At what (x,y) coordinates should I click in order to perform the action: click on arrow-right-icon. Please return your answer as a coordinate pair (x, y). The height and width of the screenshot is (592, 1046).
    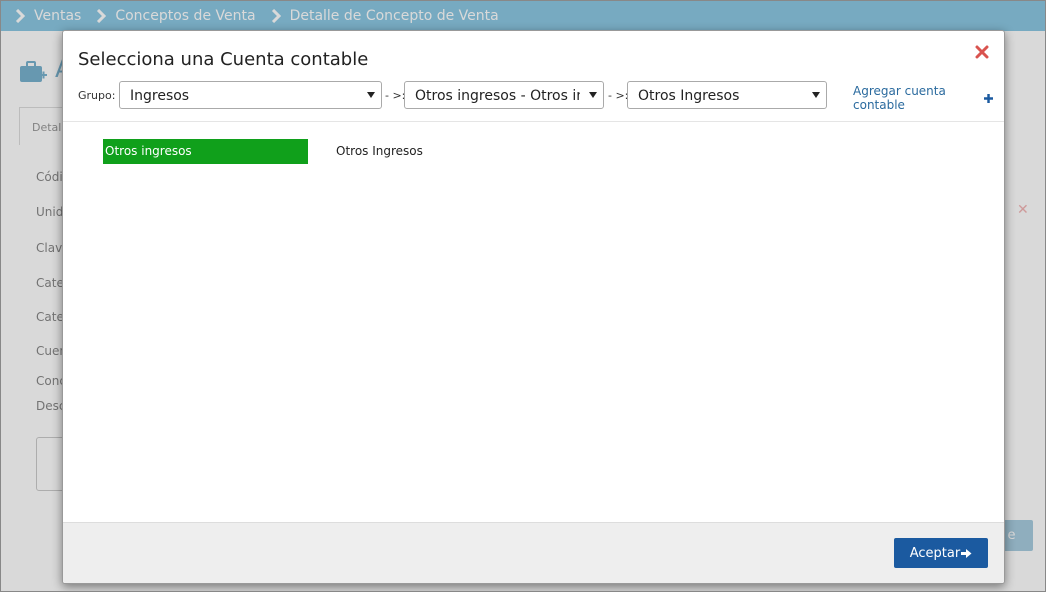
    Looking at the image, I should click on (966, 553).